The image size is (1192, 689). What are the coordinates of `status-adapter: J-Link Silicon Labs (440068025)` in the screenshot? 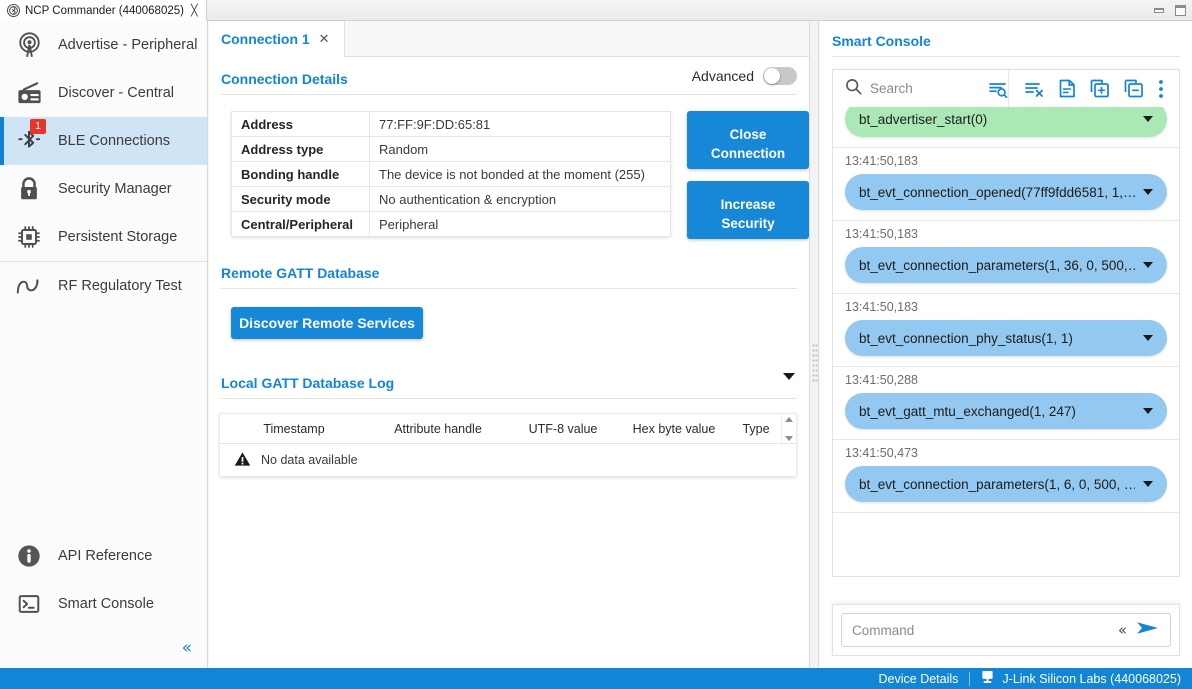 It's located at (1081, 678).